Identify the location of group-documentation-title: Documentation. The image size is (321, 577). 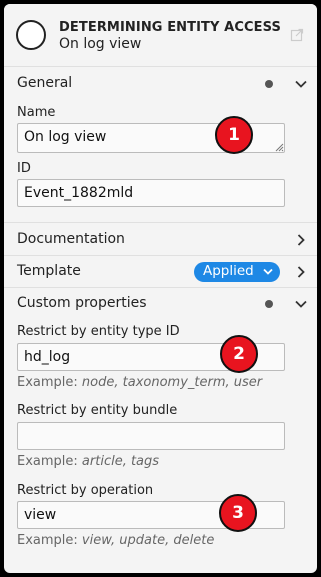
(71, 239).